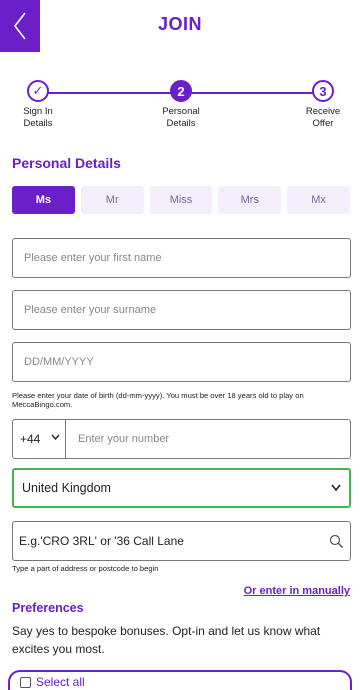 The image size is (360, 690). Describe the element at coordinates (38, 91) in the screenshot. I see `step-completed-check-icon: ✓` at that location.